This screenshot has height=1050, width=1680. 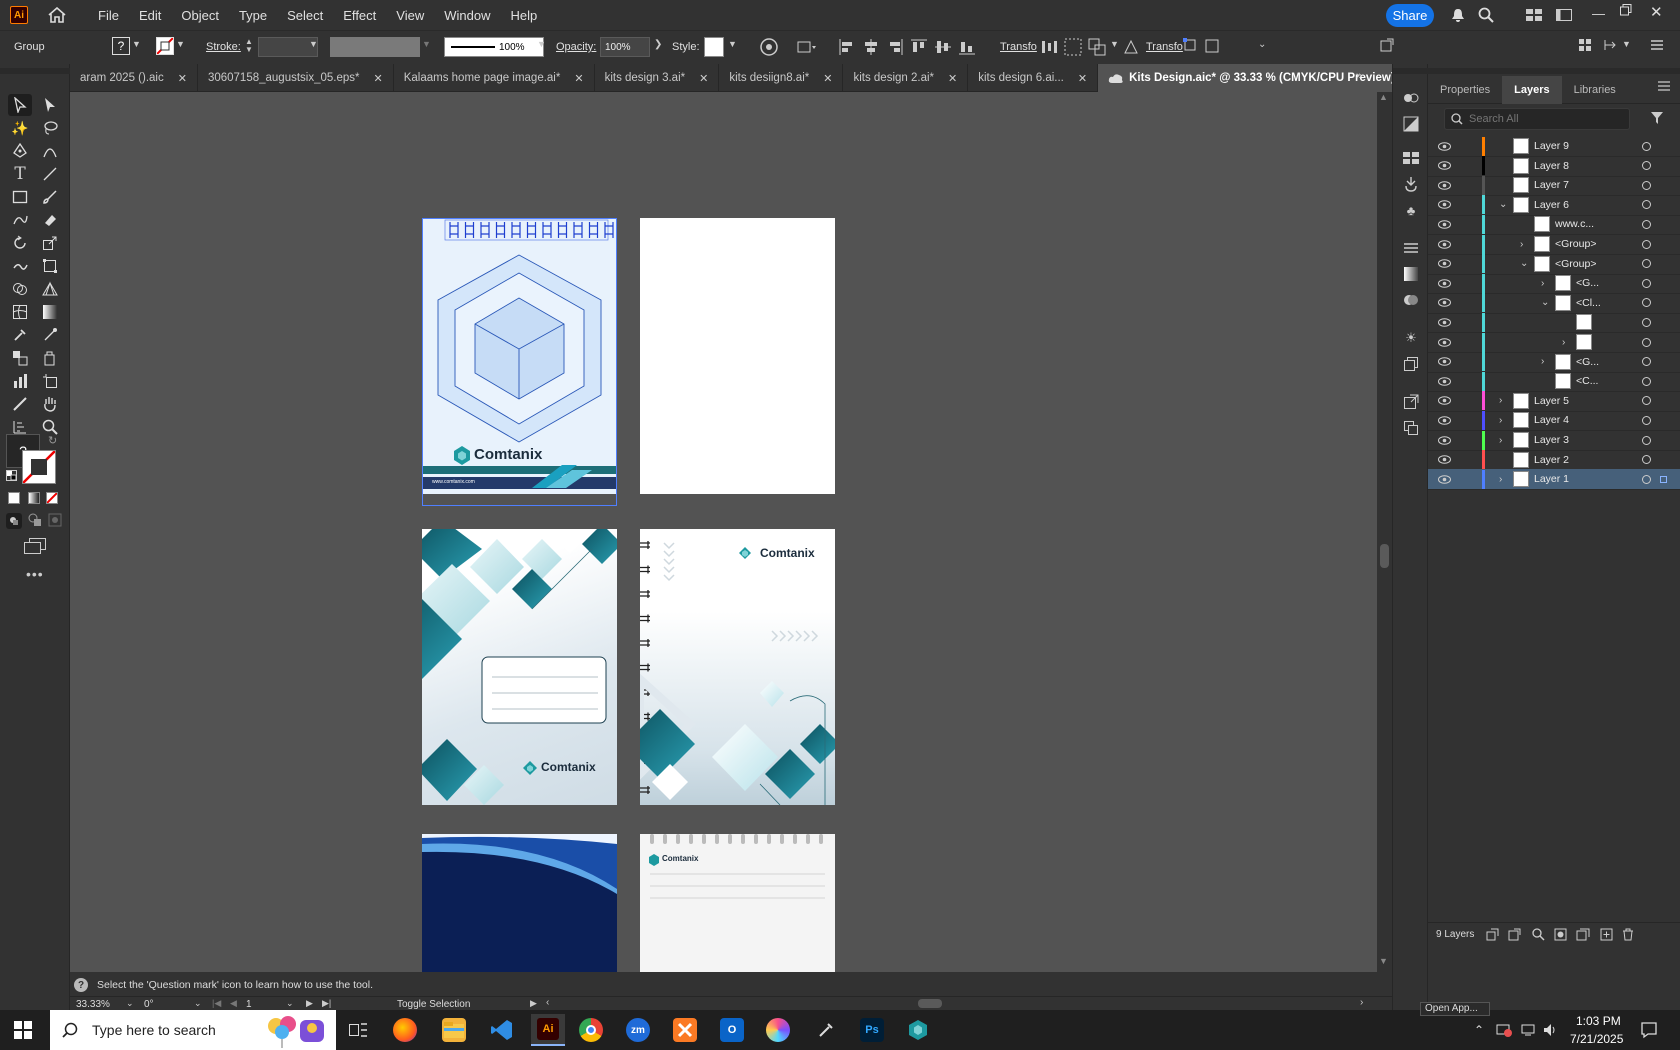 I want to click on minimize-icon: —, so click(x=1598, y=13).